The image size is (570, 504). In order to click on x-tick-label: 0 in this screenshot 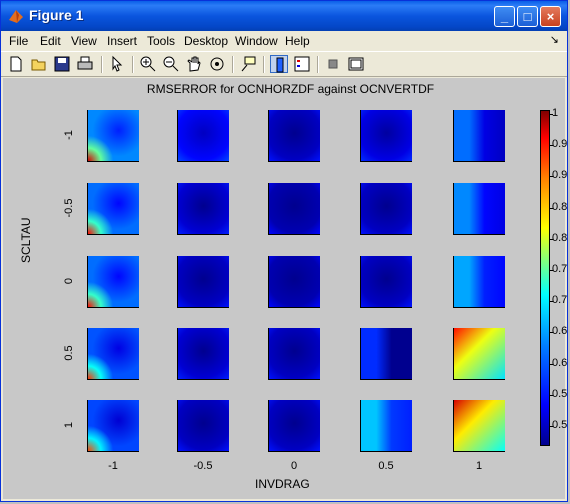, I will do `click(294, 466)`.